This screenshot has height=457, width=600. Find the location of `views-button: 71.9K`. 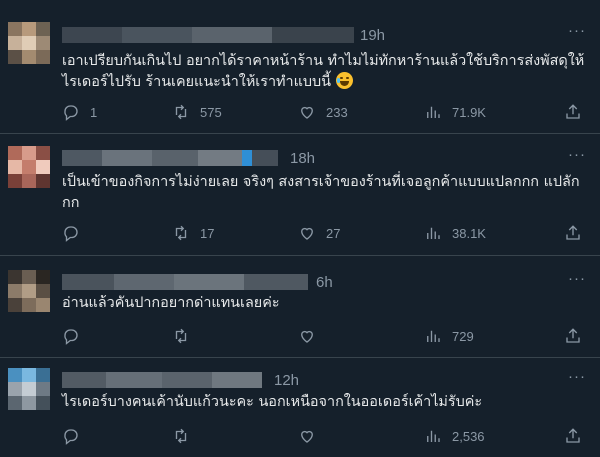

views-button: 71.9K is located at coordinates (455, 112).